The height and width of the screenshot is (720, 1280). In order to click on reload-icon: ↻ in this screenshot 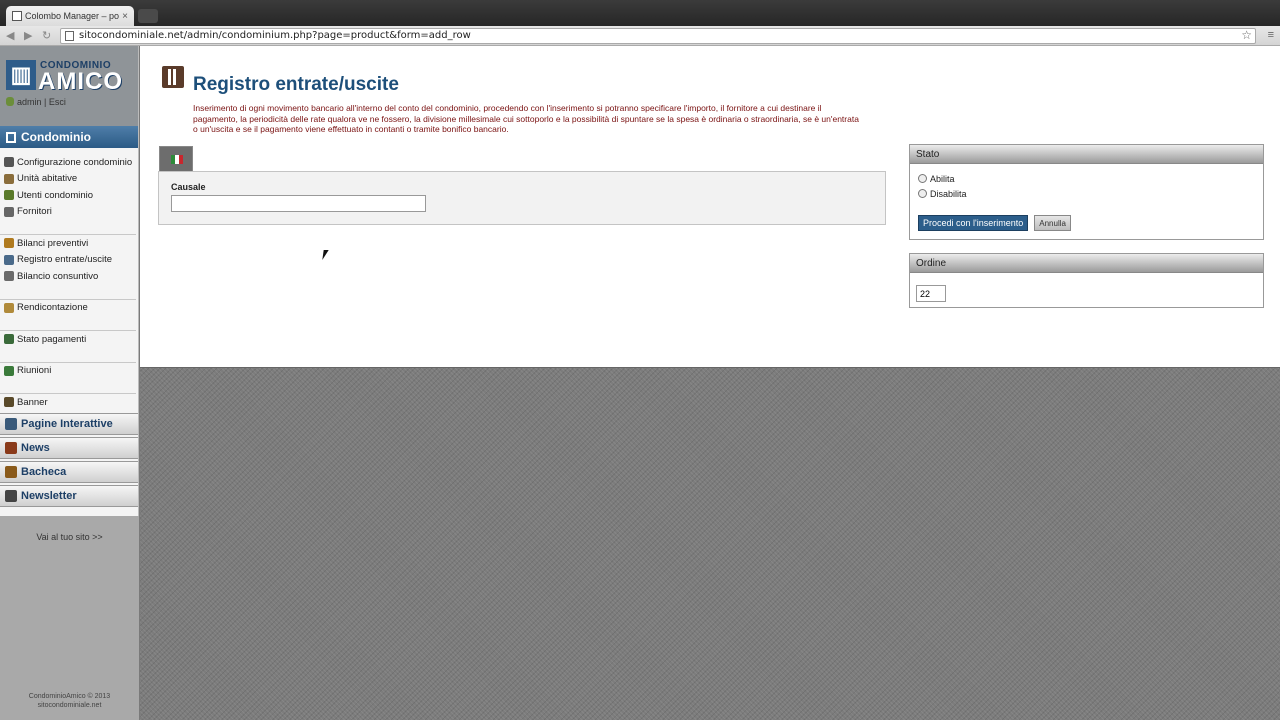, I will do `click(46, 35)`.